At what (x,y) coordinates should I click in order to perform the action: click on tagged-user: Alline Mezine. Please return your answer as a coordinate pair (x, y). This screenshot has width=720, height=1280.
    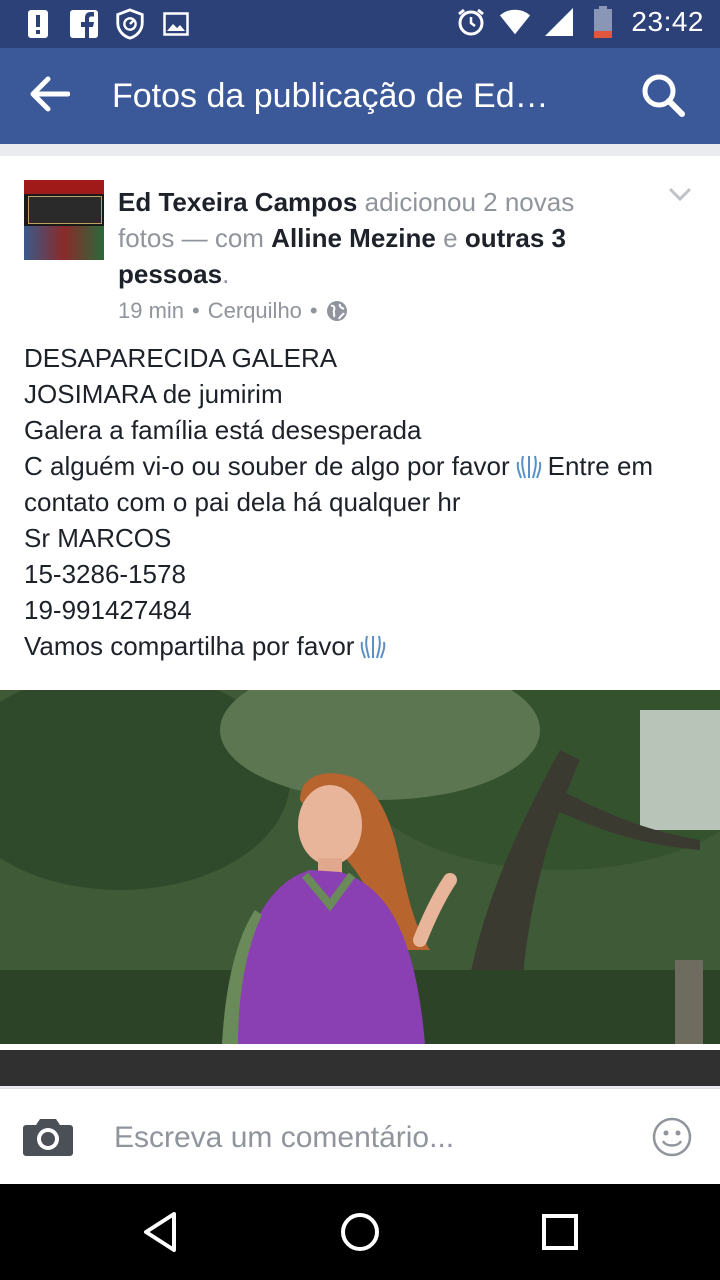
    Looking at the image, I should click on (353, 238).